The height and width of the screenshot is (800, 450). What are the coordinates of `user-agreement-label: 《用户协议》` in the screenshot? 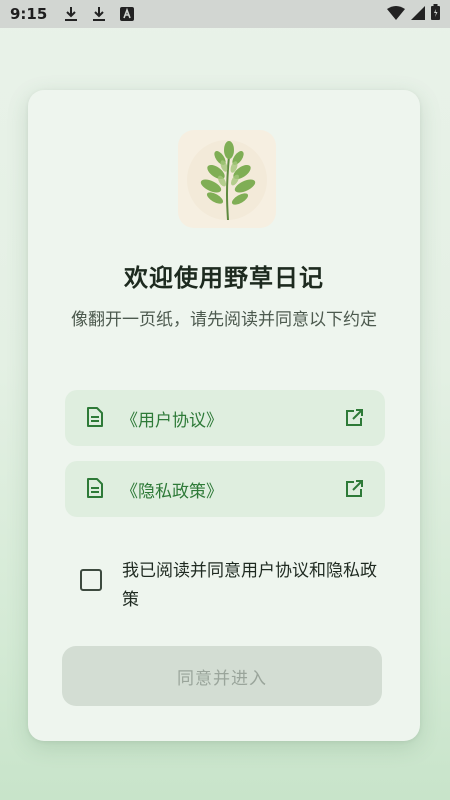 It's located at (172, 420).